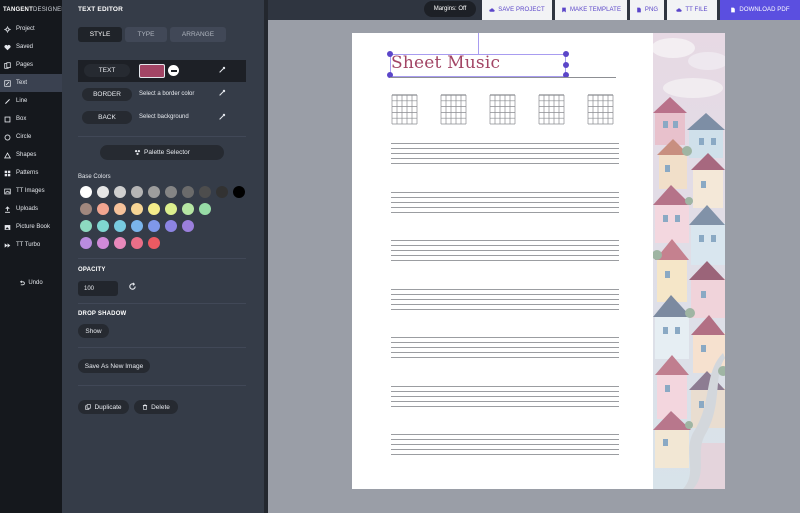 The width and height of the screenshot is (800, 513). Describe the element at coordinates (692, 10) in the screenshot. I see `tt-file-button: TT FILE` at that location.